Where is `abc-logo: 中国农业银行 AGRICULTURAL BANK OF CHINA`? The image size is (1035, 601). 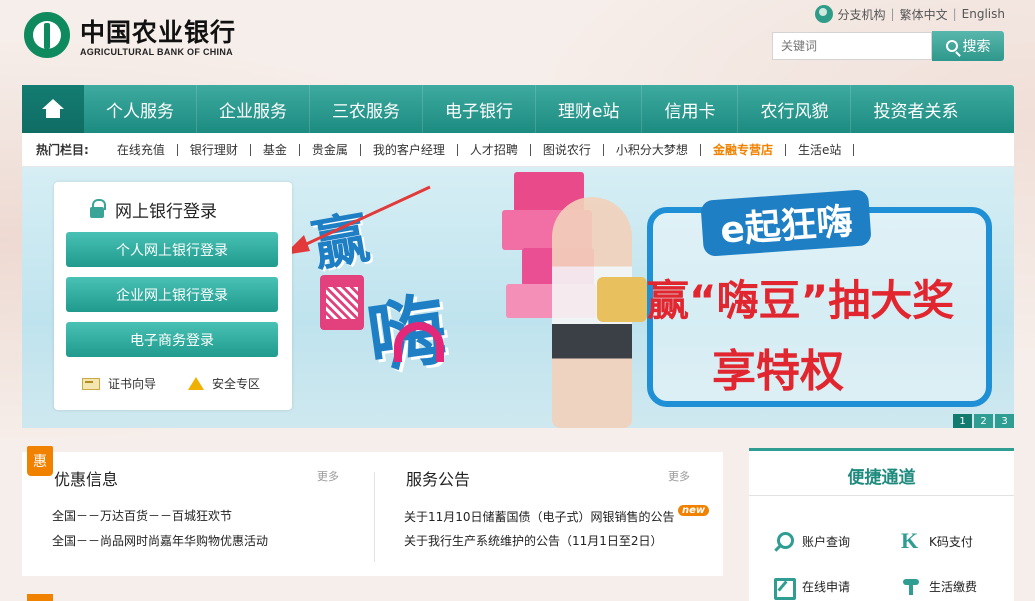 abc-logo: 中国农业银行 AGRICULTURAL BANK OF CHINA is located at coordinates (139, 37).